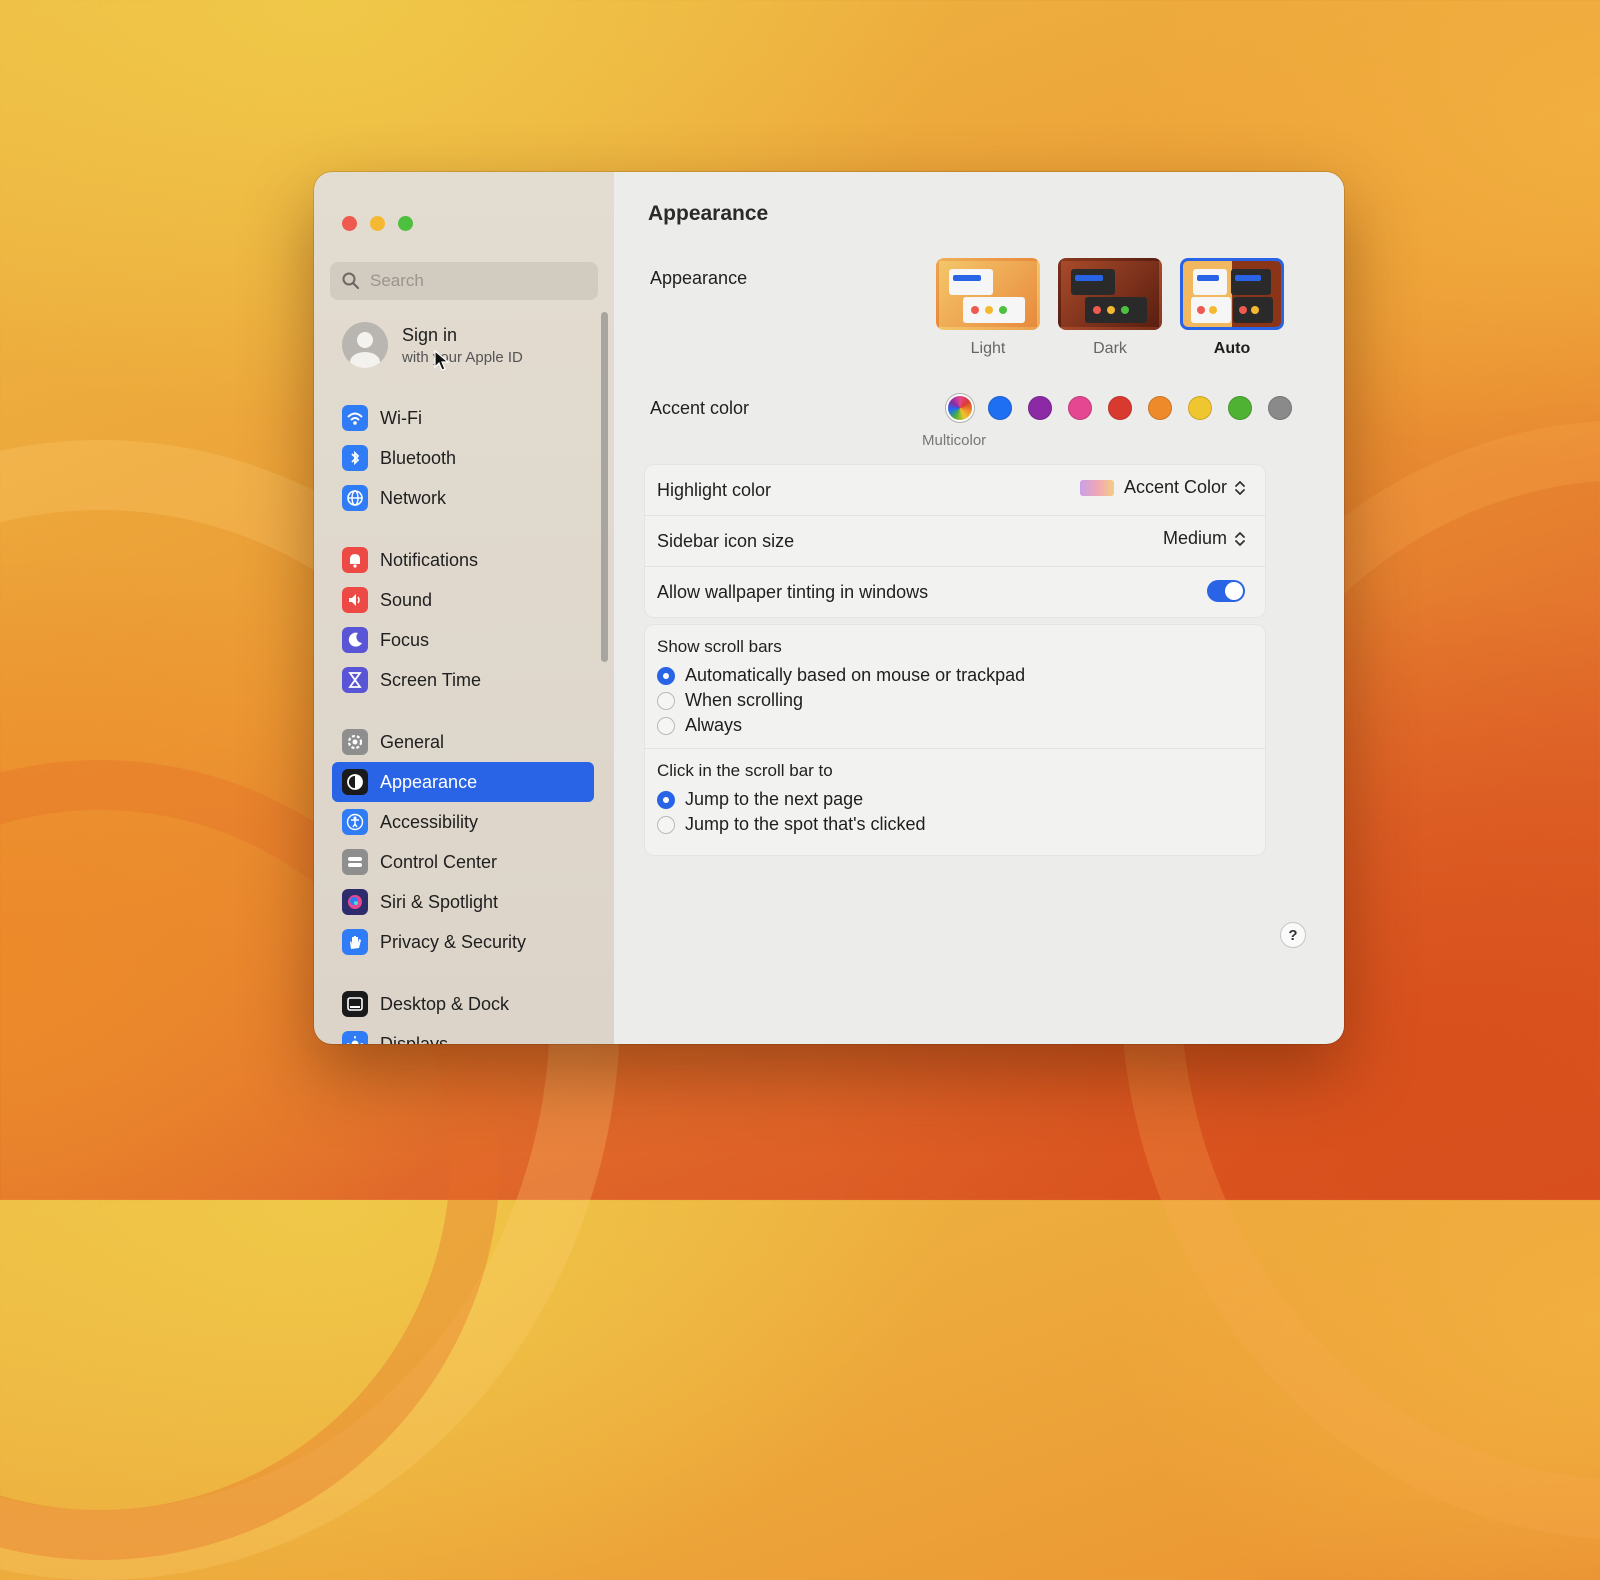 This screenshot has height=1580, width=1600. I want to click on highlight-color-value: Accent Color, so click(1175, 487).